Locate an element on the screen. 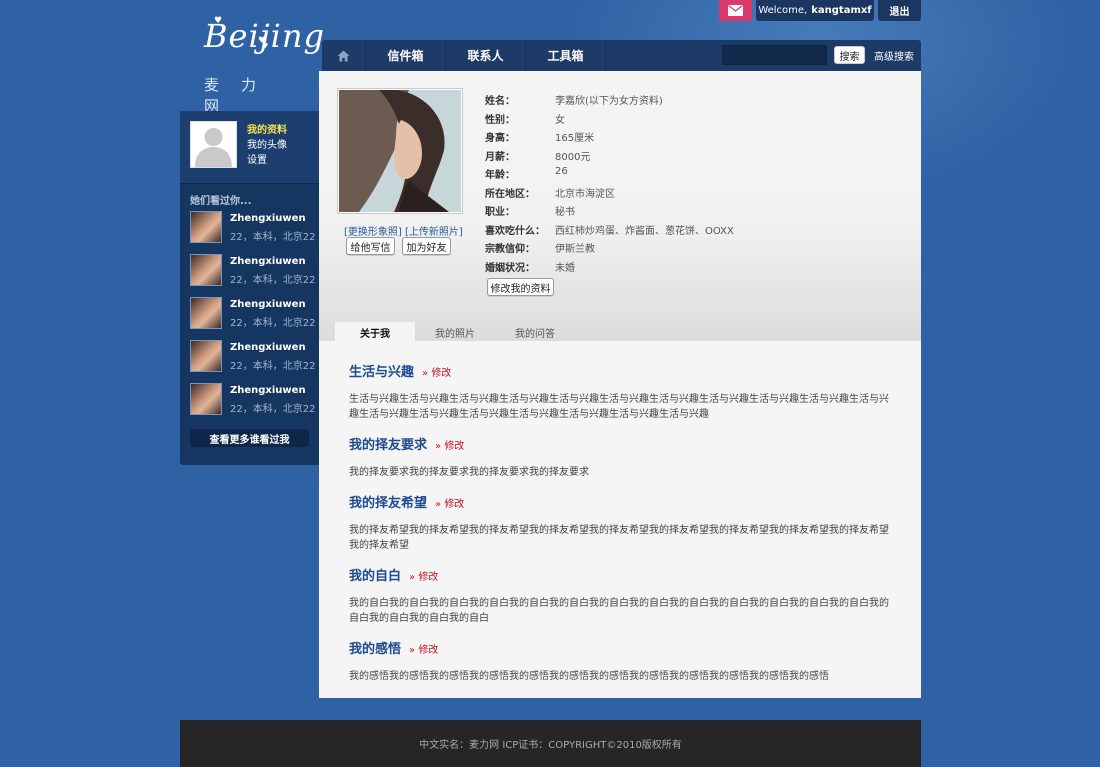 The image size is (1100, 767). photo-links: [更换形象照] [上传新照片] is located at coordinates (403, 230).